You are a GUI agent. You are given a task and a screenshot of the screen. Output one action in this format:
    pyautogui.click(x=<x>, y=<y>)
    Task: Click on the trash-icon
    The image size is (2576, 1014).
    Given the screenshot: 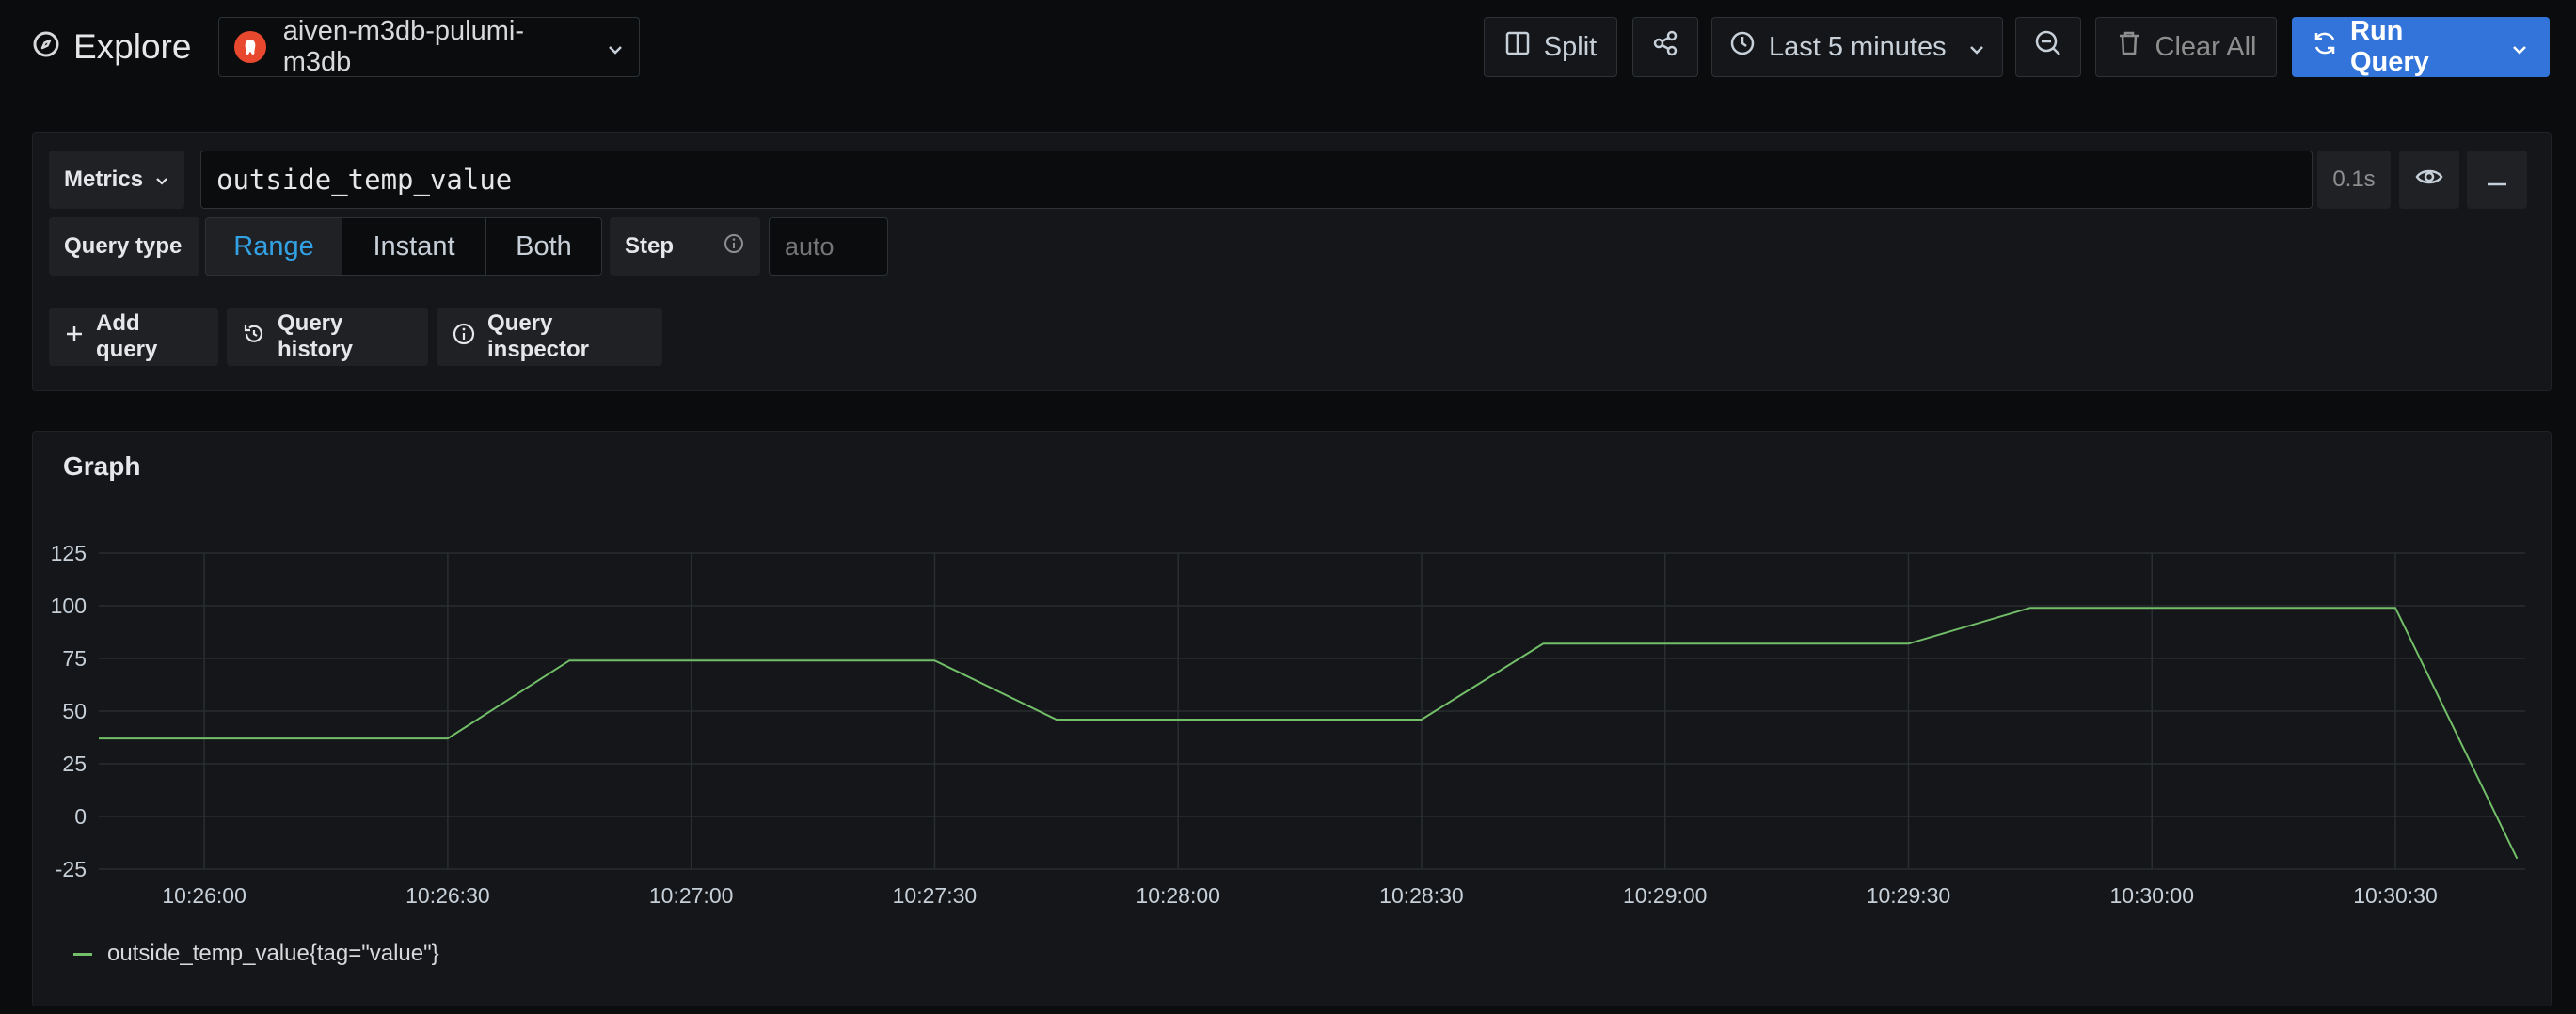 What is the action you would take?
    pyautogui.click(x=2129, y=47)
    